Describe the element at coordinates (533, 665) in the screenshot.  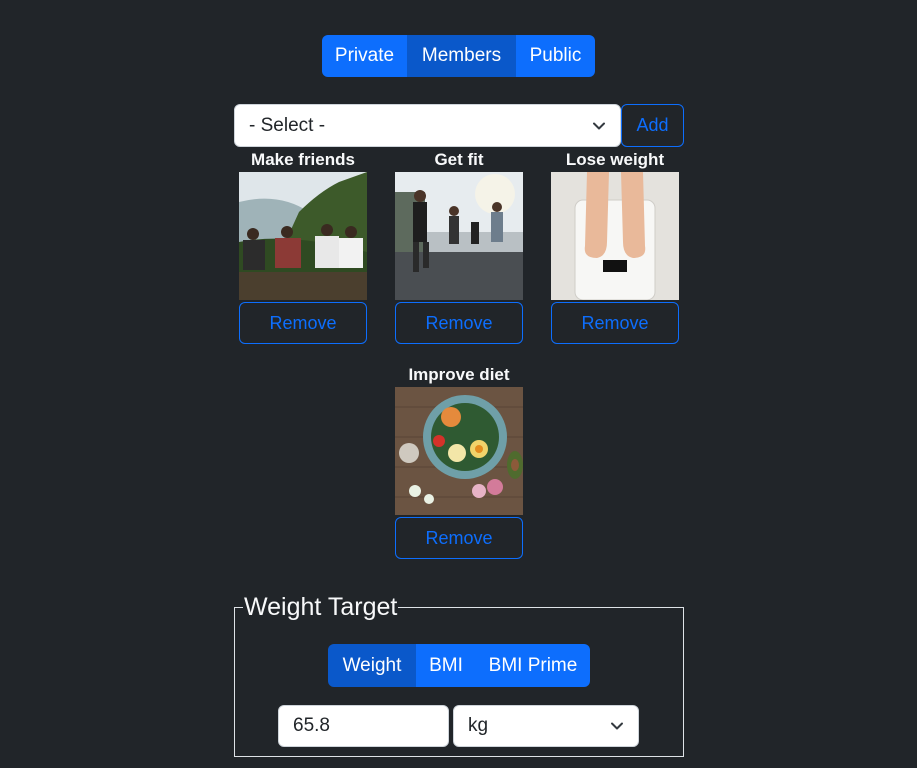
I see `mode-bmi-prime-button: BMI Prime` at that location.